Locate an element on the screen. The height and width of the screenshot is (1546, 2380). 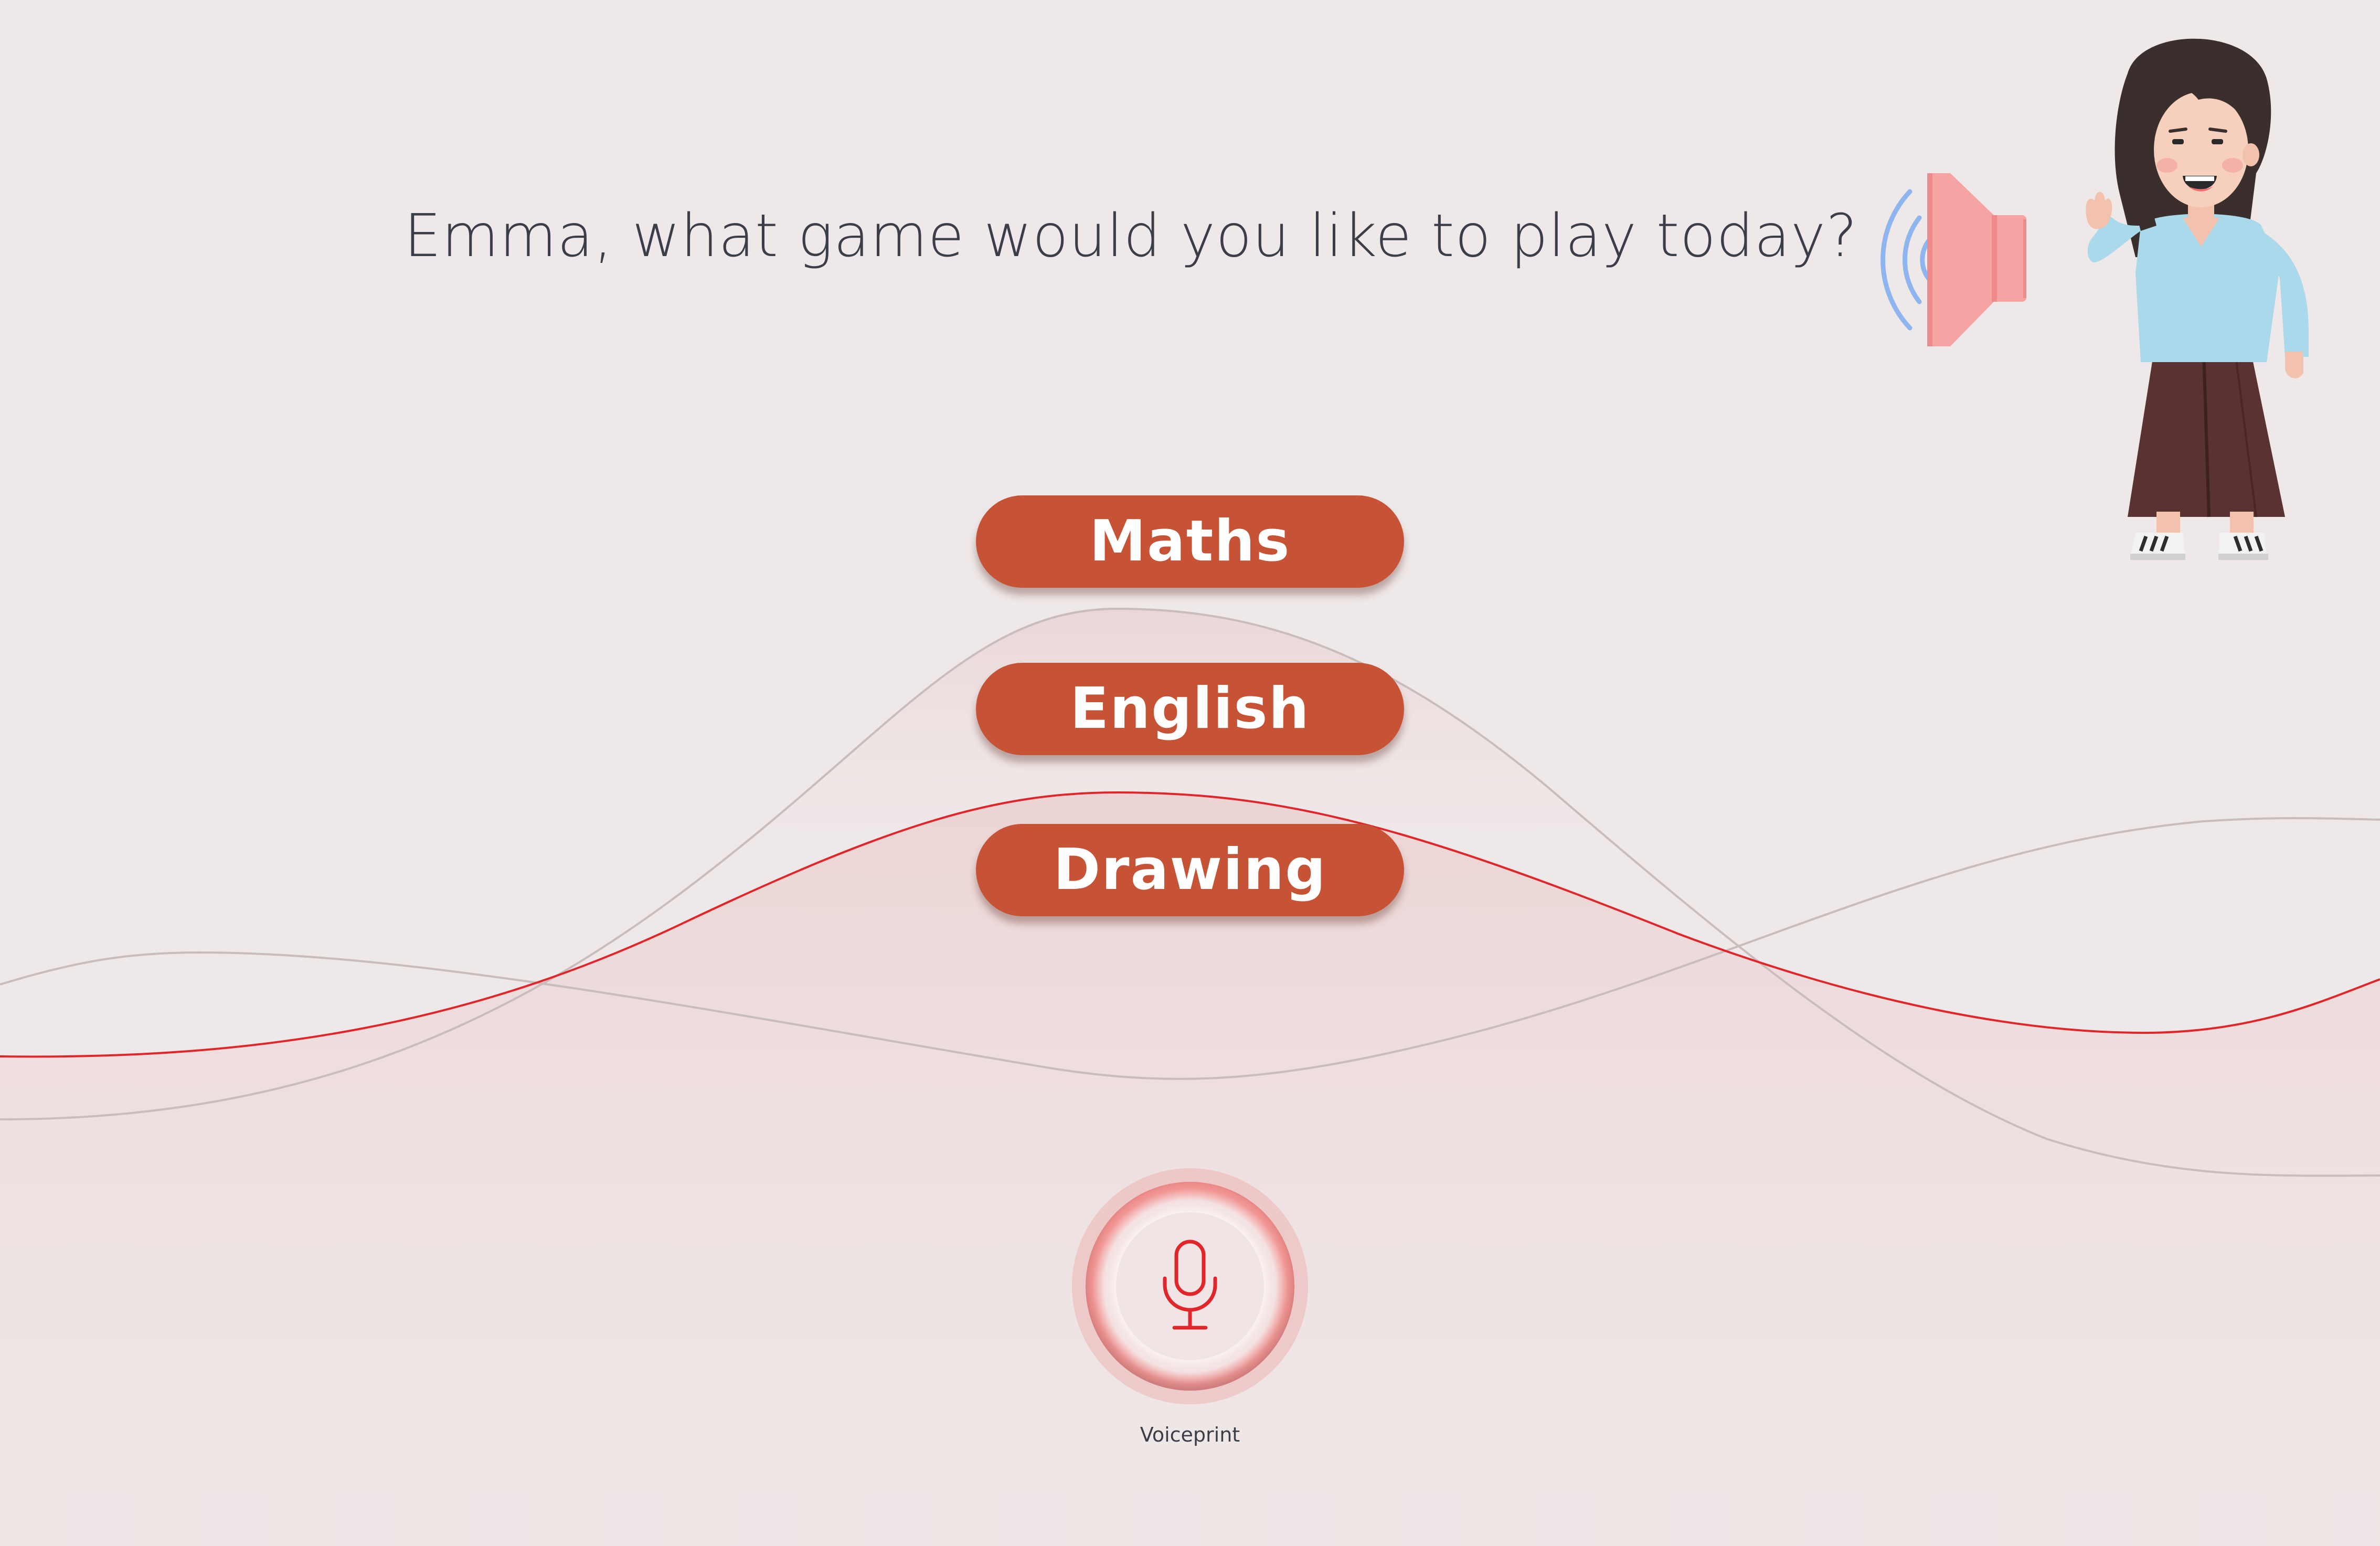
choice-label: Drawing is located at coordinates (1190, 870).